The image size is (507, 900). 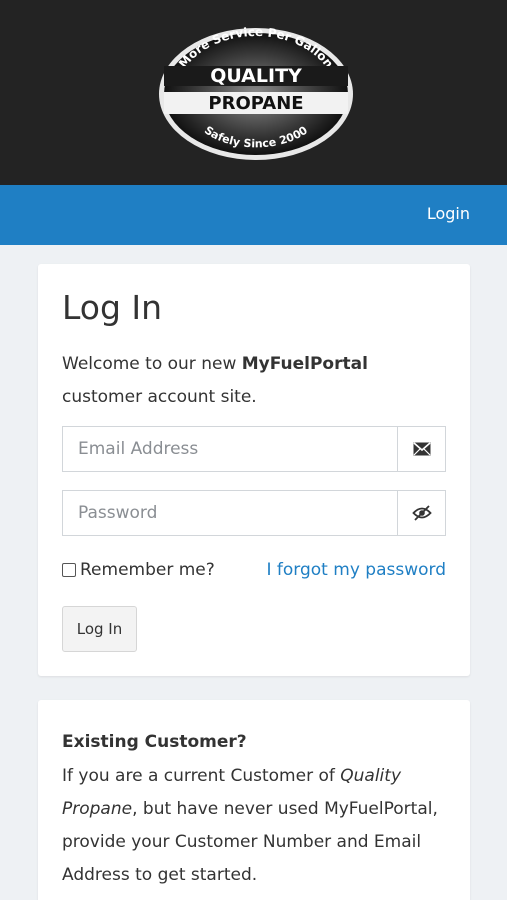 I want to click on remember-me: Remember me?, so click(x=138, y=570).